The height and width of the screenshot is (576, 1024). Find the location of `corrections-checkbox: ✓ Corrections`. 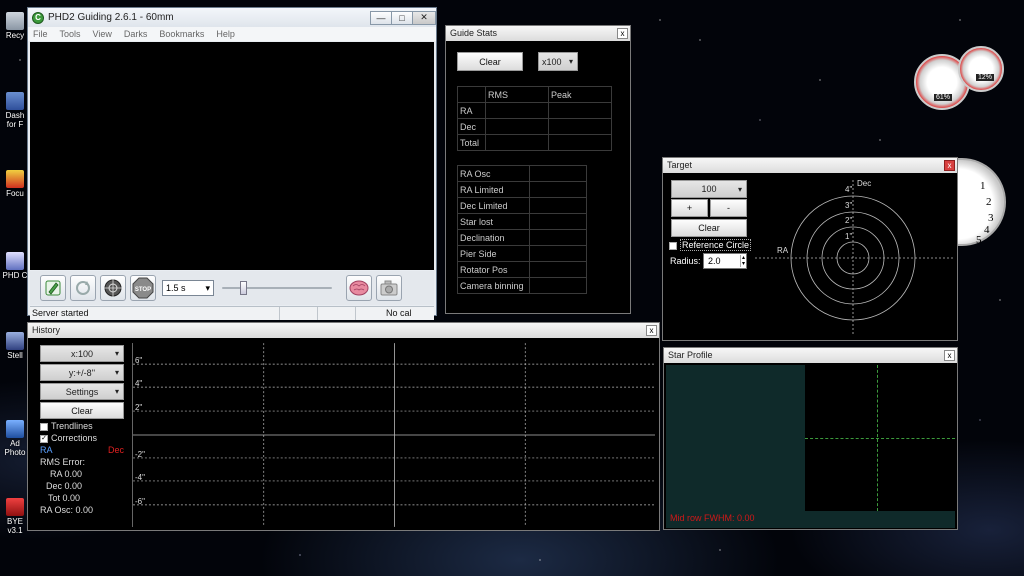

corrections-checkbox: ✓ Corrections is located at coordinates (68, 438).